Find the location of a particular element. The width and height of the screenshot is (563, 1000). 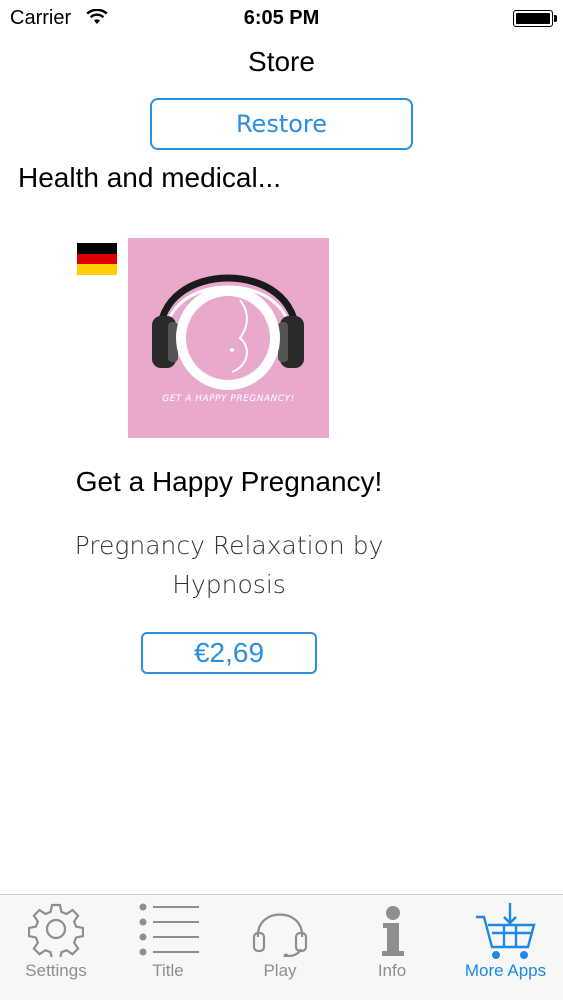

tab-play: Play is located at coordinates (280, 941).